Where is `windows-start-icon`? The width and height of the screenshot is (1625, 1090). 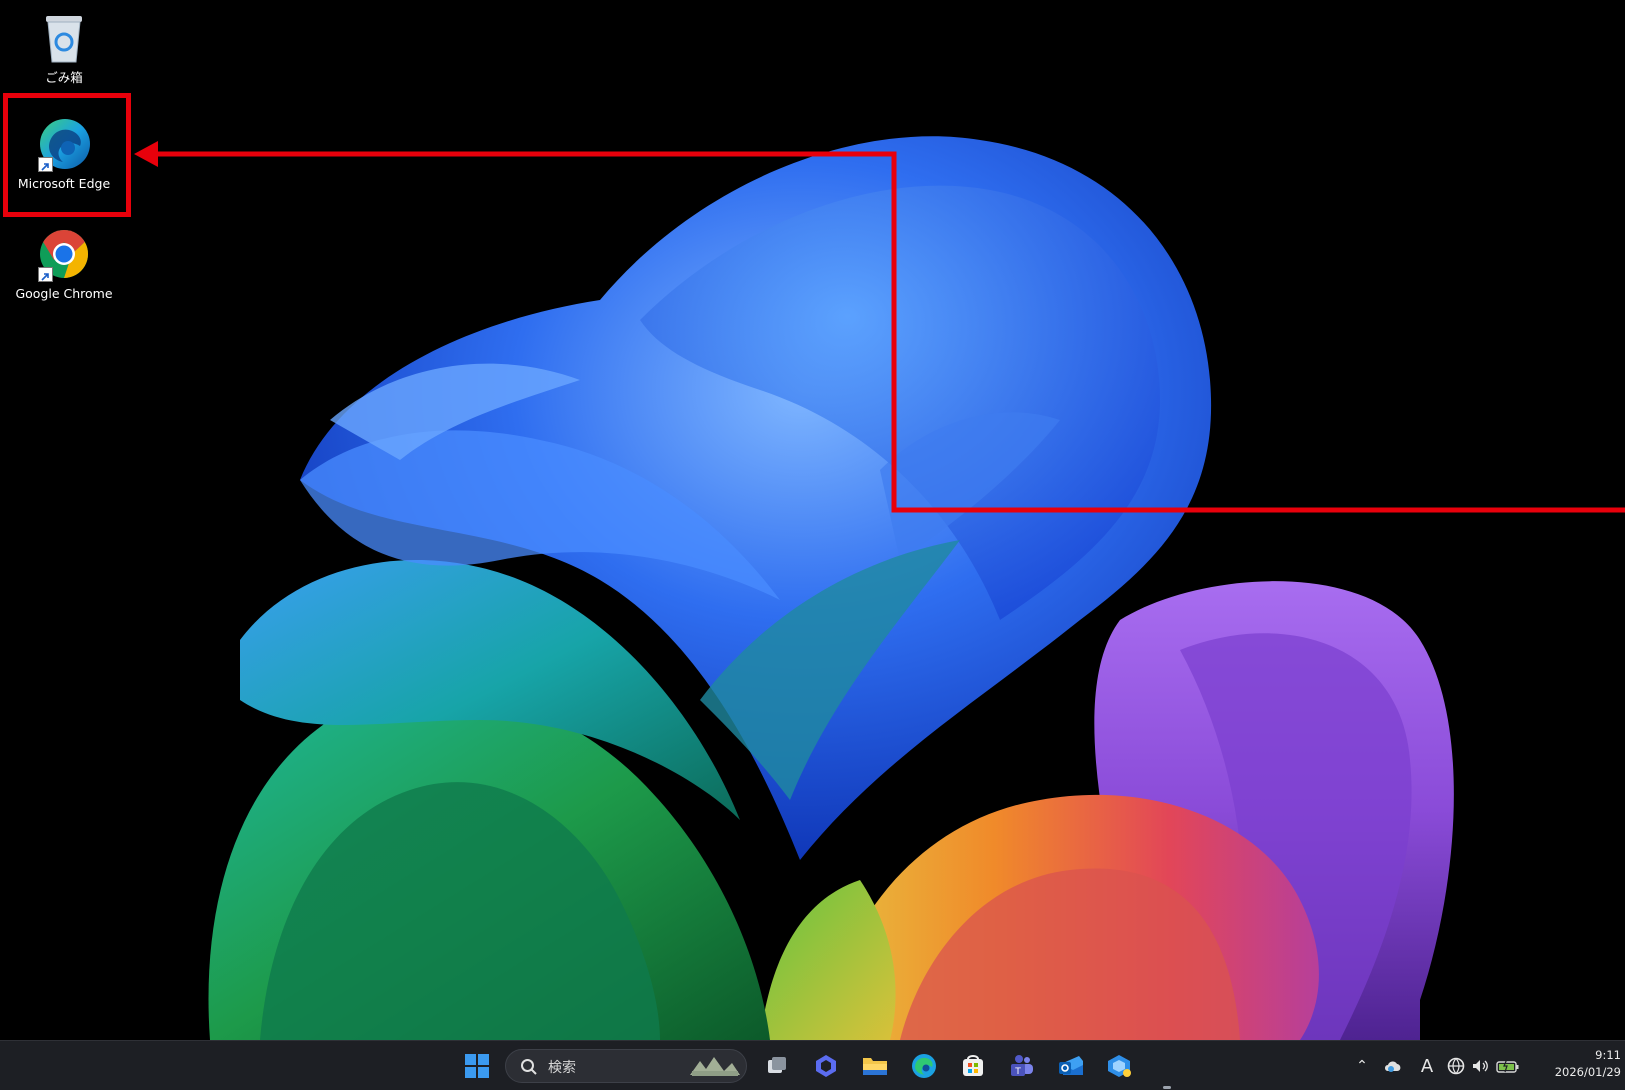
windows-start-icon is located at coordinates (477, 1066).